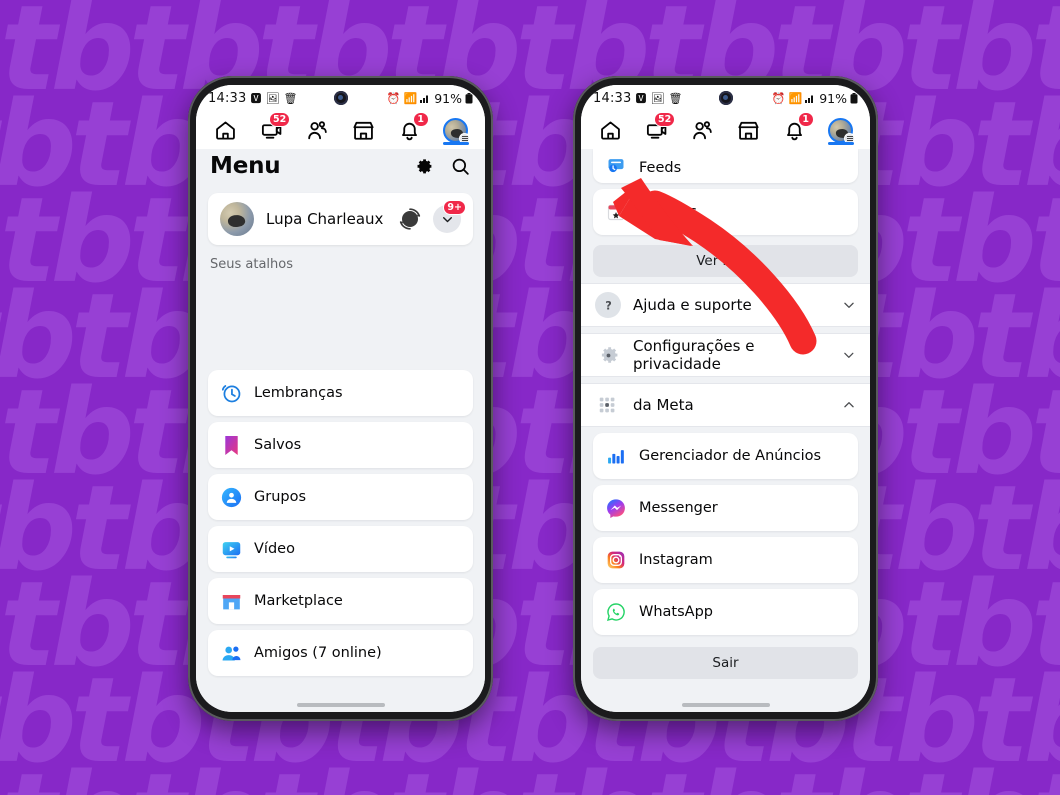  I want to click on profile-avatar, so click(237, 219).